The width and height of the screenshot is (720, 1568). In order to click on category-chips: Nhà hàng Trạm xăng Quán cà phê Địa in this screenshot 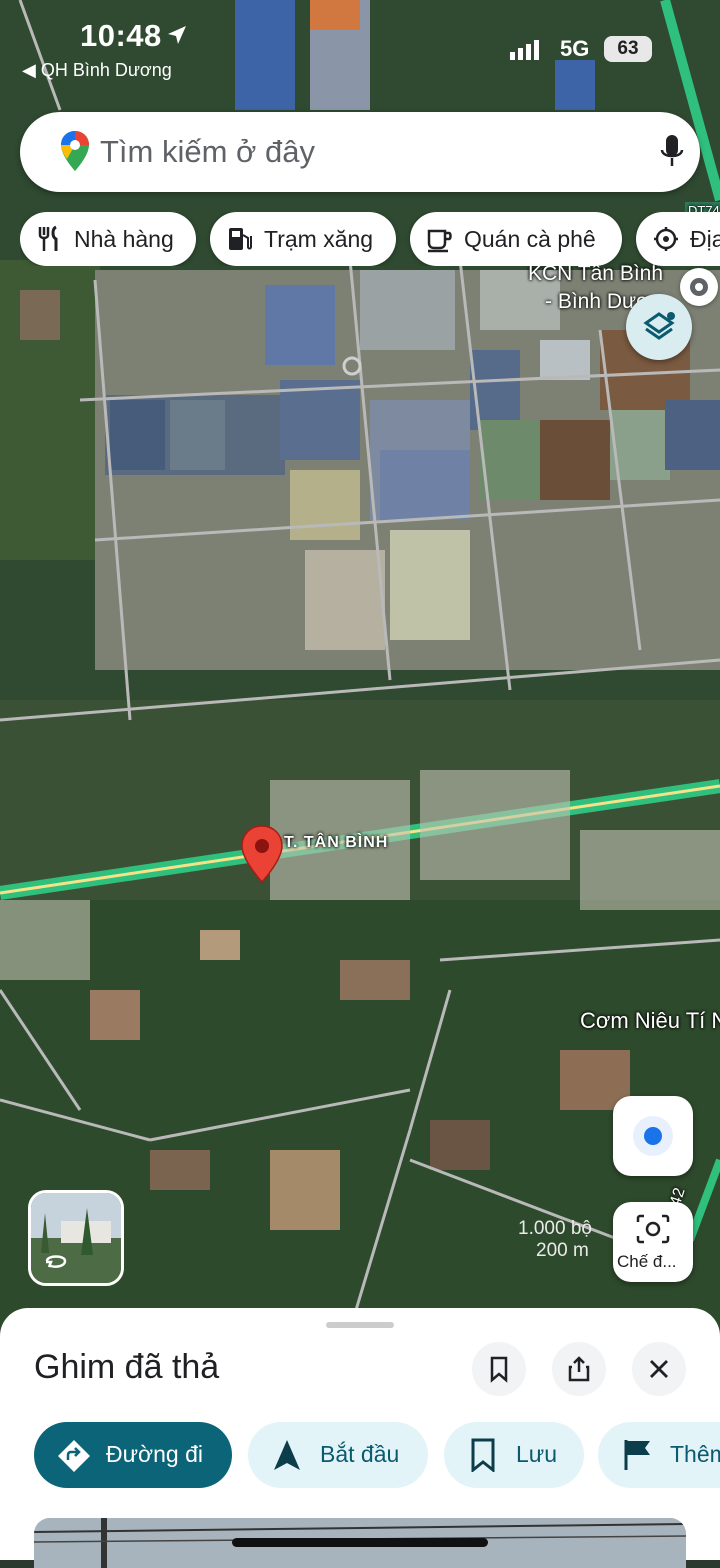, I will do `click(370, 239)`.